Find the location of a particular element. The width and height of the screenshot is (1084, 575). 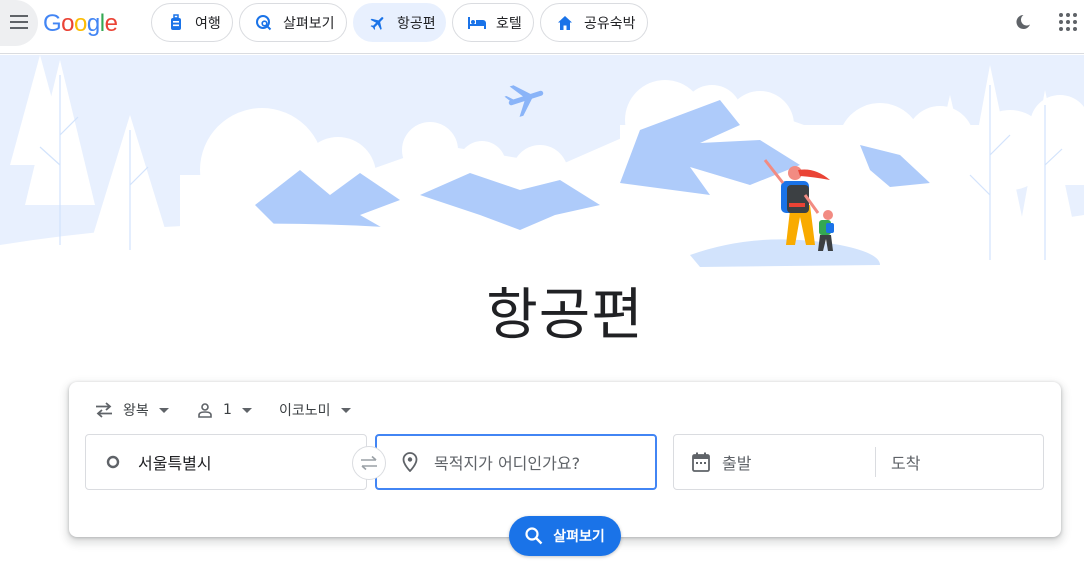

luggage-icon is located at coordinates (176, 22).